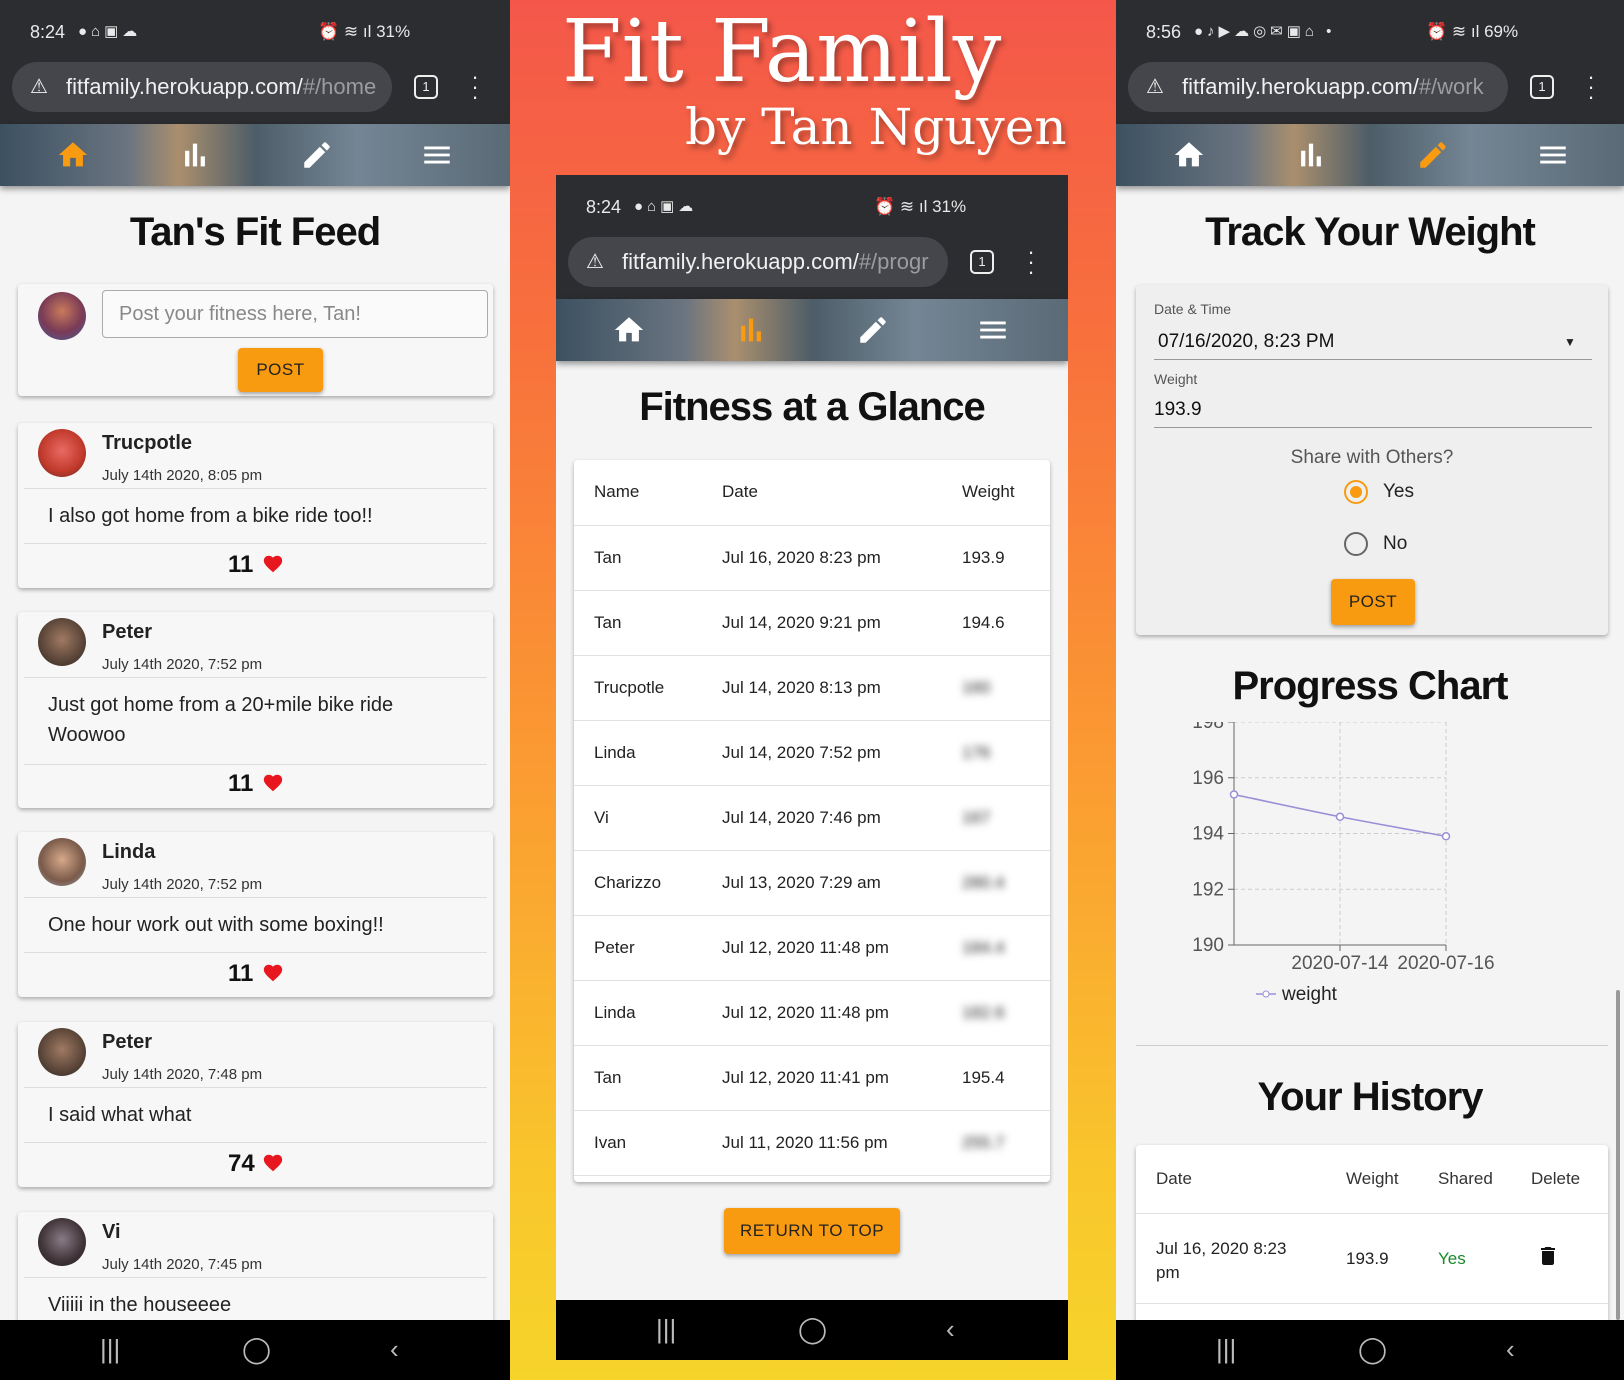 The height and width of the screenshot is (1380, 1624). I want to click on post-date: July 14th 2020, 7:45 pm, so click(182, 1264).